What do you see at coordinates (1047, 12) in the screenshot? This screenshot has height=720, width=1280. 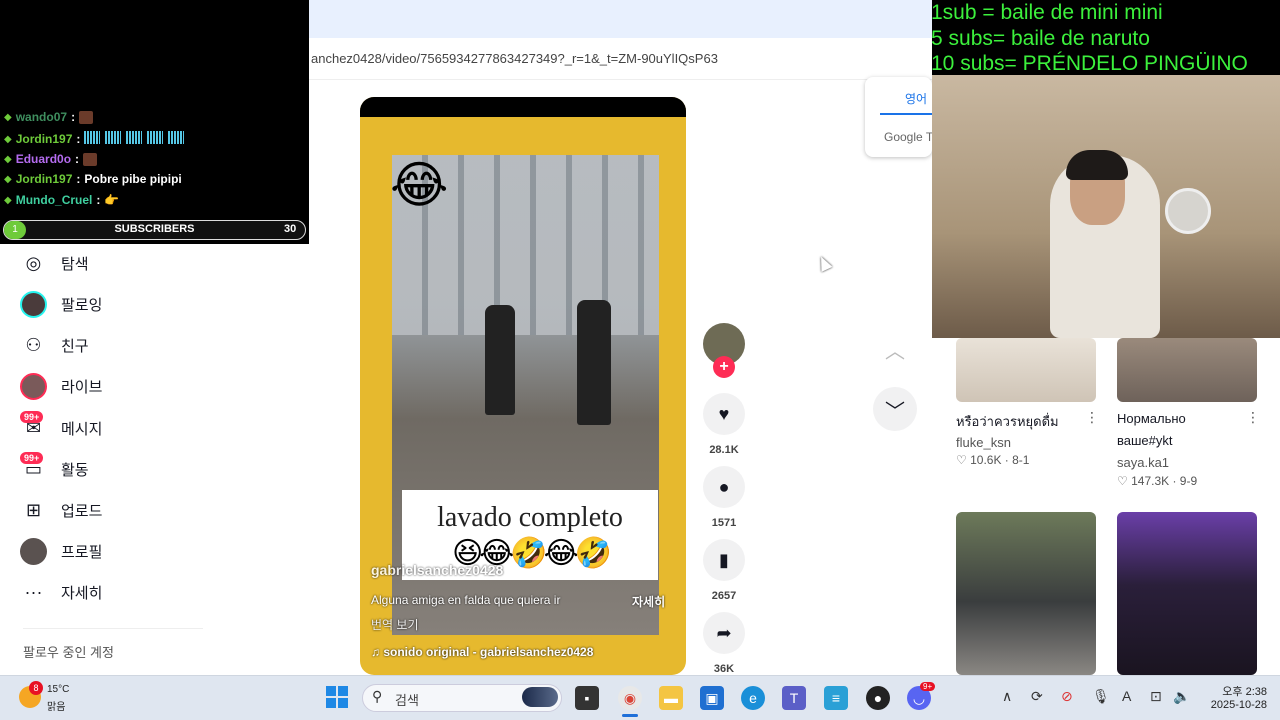 I see `sub-goal-line: 1sub = baile de mini mini` at bounding box center [1047, 12].